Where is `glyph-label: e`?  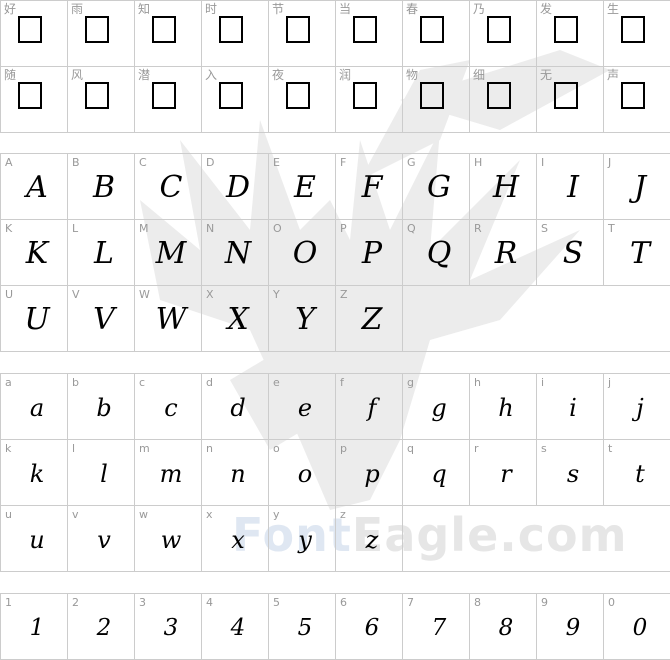 glyph-label: e is located at coordinates (276, 382).